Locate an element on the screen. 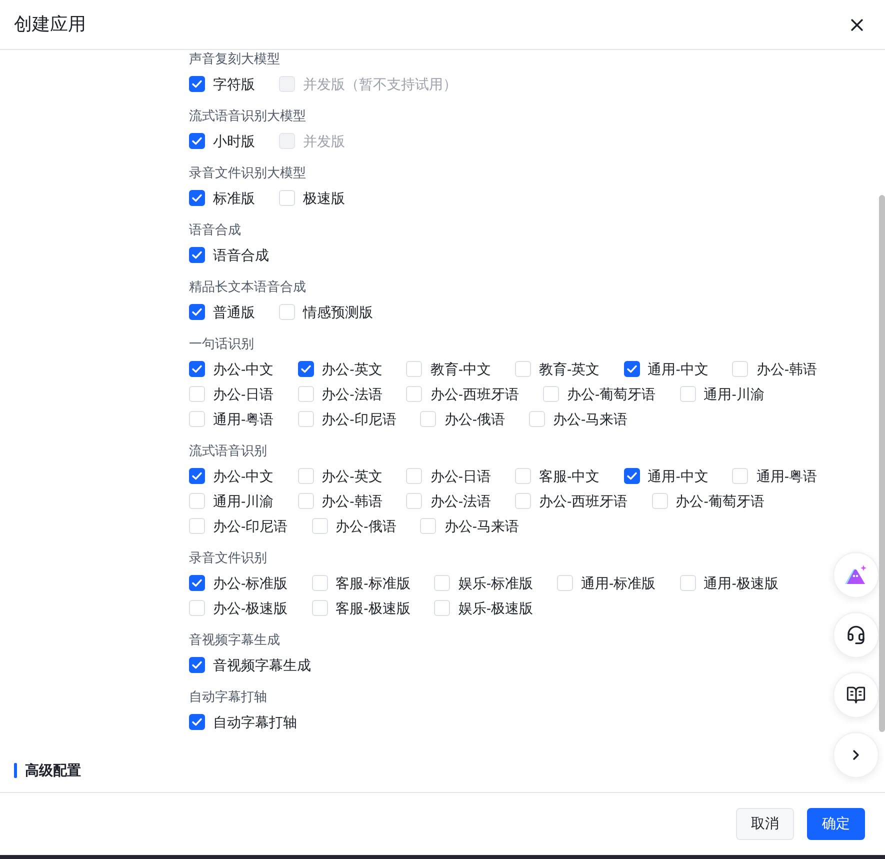 The height and width of the screenshot is (859, 885). mountain-sparkle-icon is located at coordinates (856, 575).